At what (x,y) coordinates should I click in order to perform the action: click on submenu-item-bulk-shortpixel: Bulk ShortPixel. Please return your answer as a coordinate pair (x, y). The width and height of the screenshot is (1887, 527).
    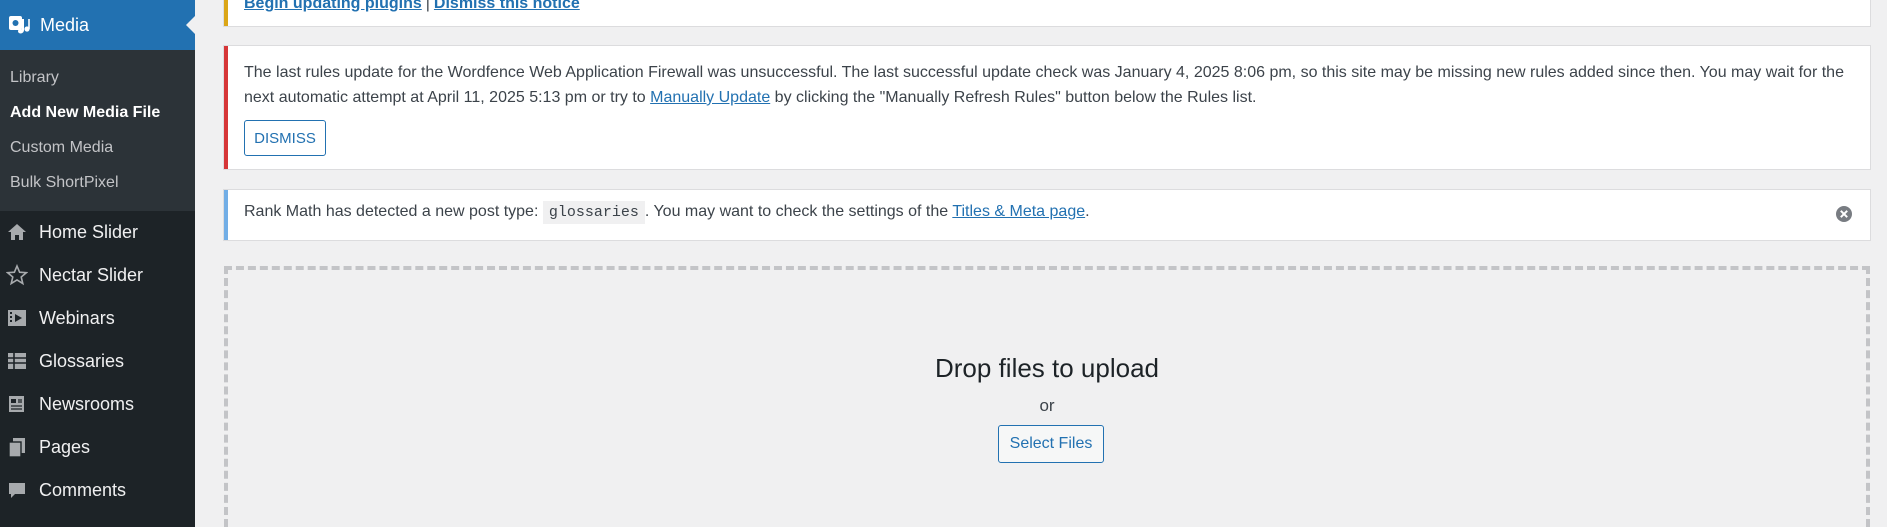
    Looking at the image, I should click on (64, 183).